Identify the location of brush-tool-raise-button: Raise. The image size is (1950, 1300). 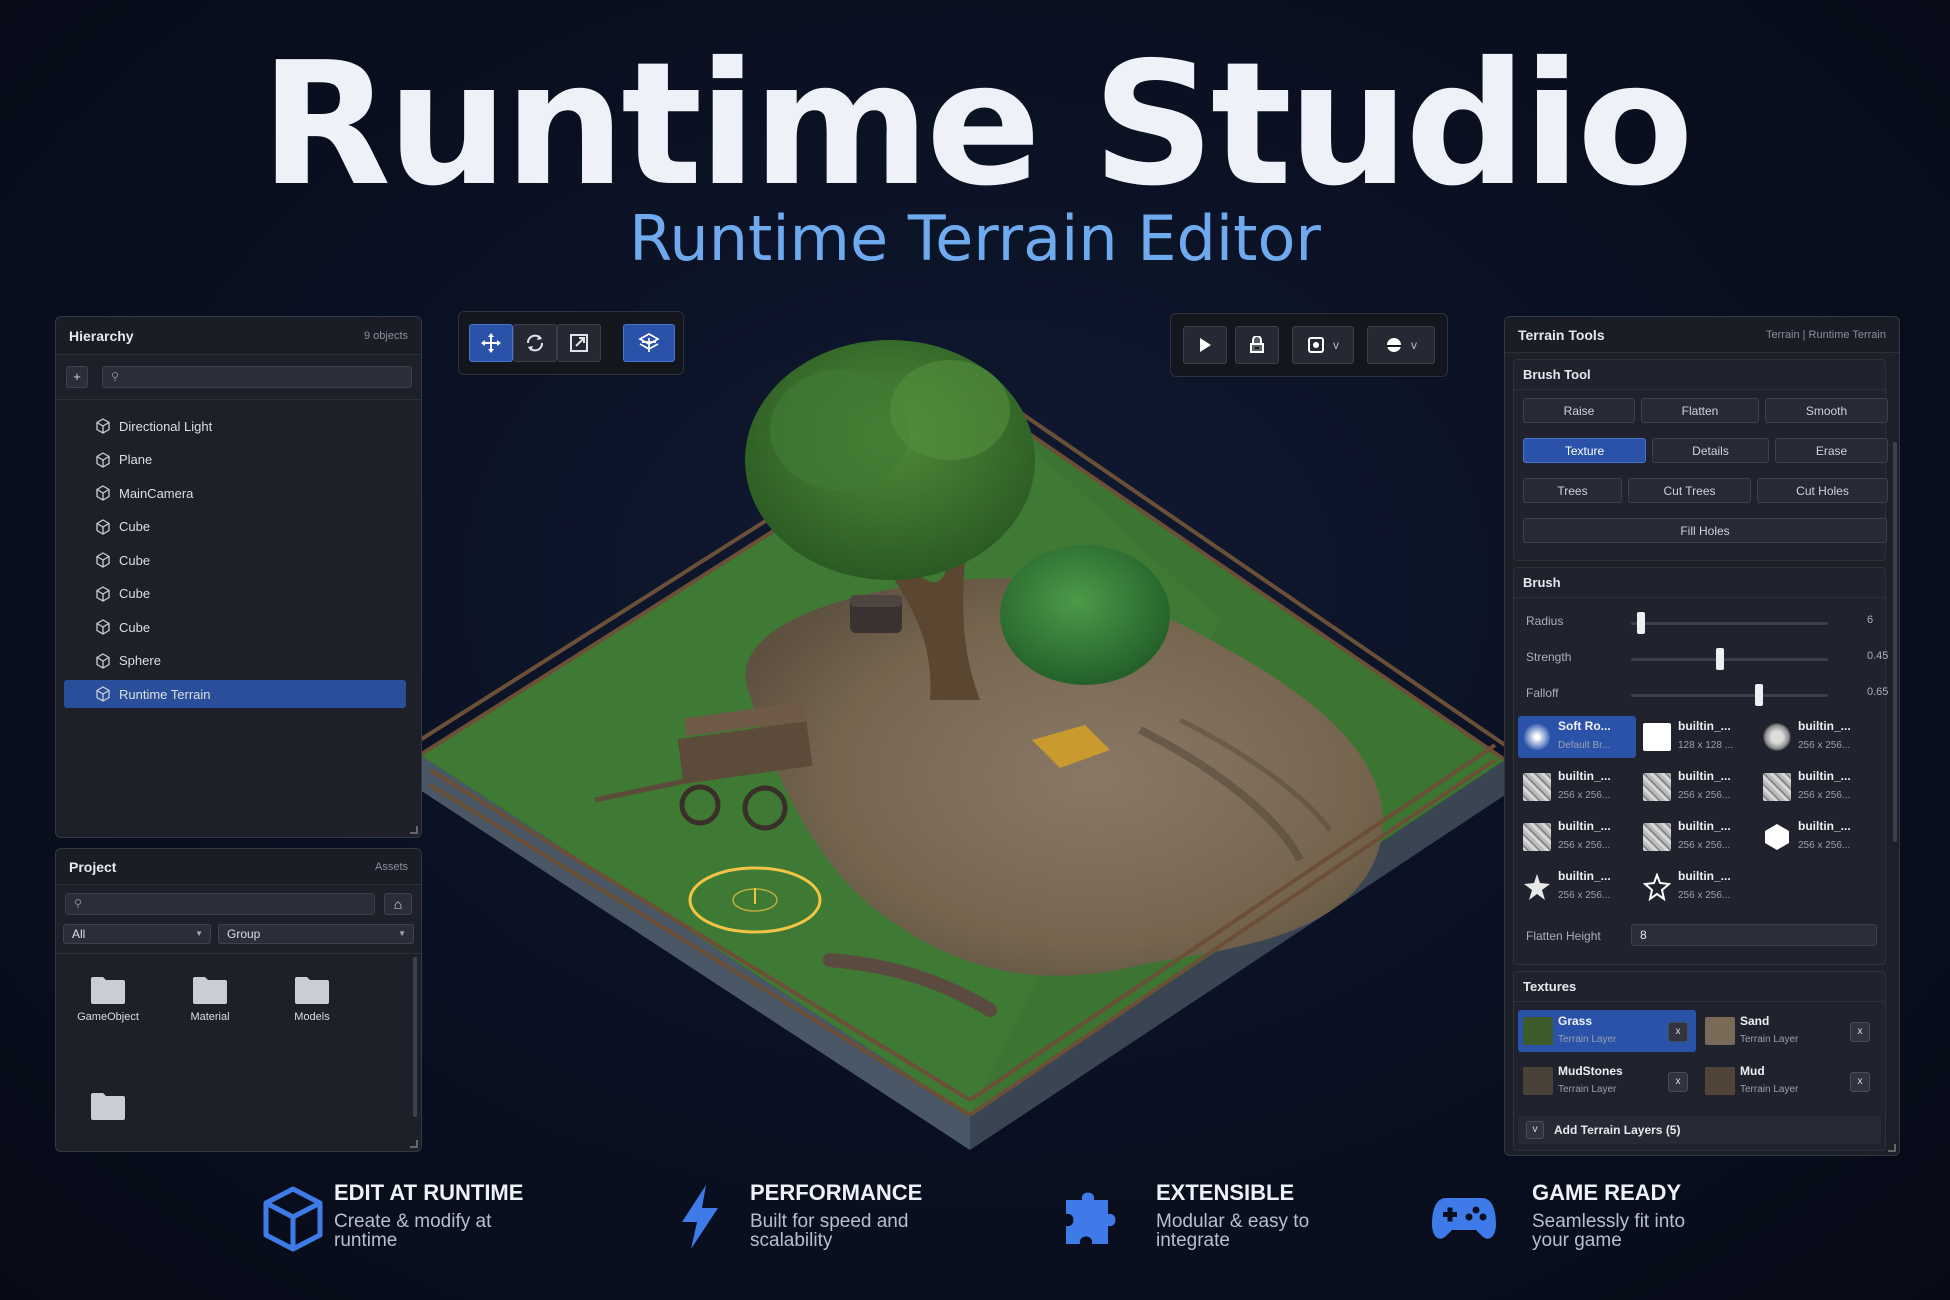
(1579, 410).